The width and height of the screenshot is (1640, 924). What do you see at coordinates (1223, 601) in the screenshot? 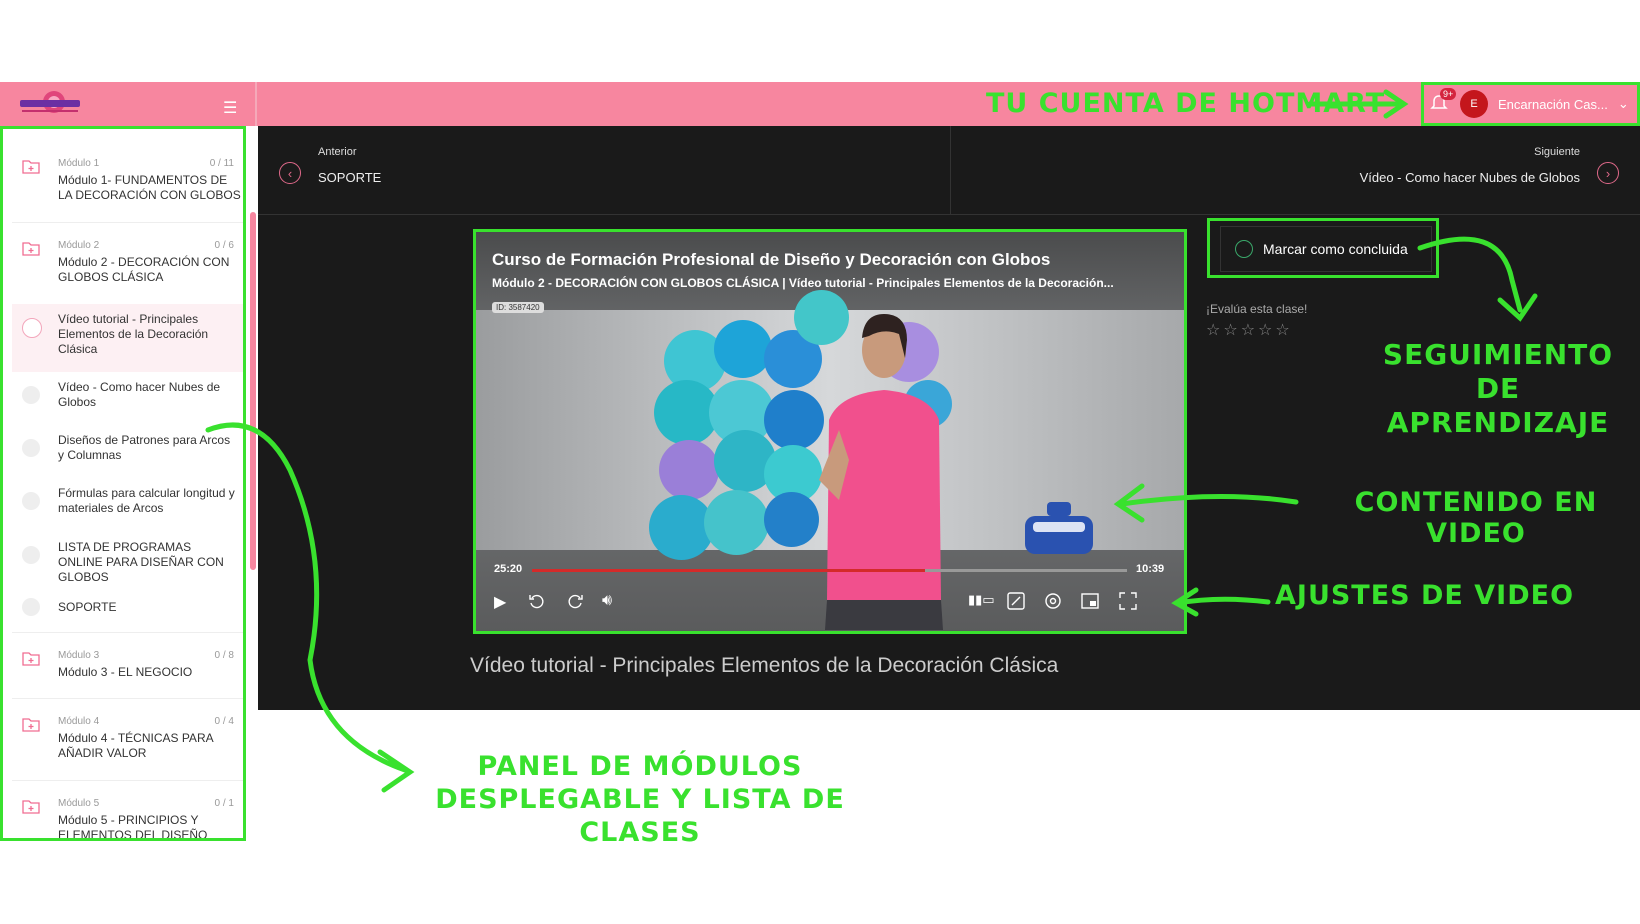
I see `arrow-video-settings` at bounding box center [1223, 601].